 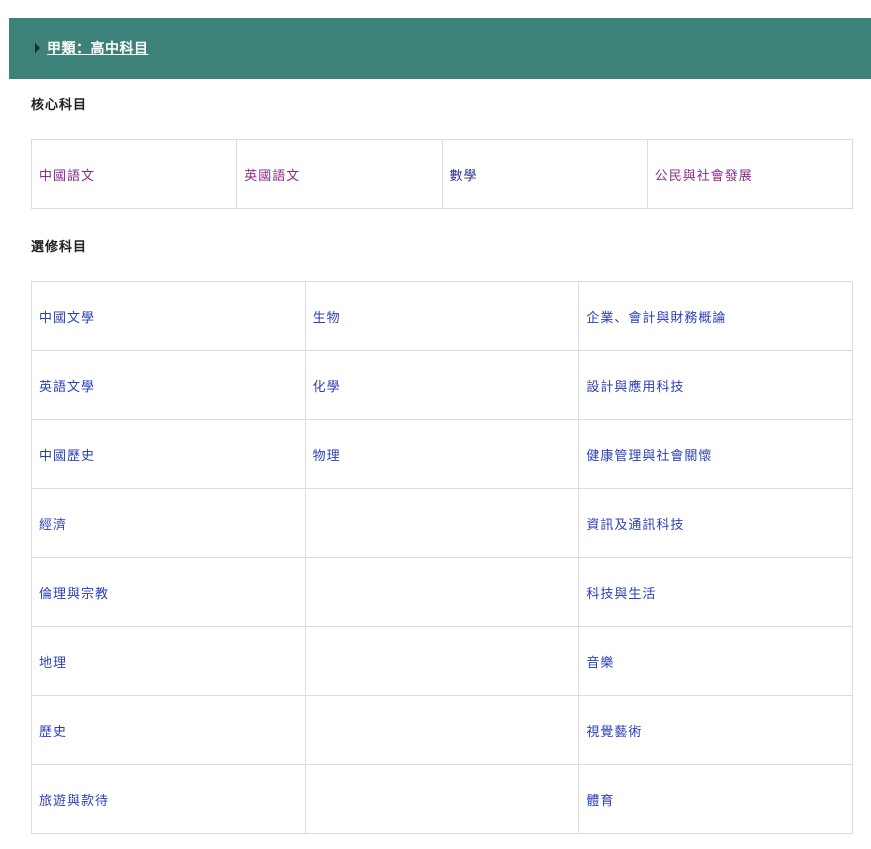 What do you see at coordinates (59, 105) in the screenshot?
I see `core-subjects-heading: 核心科目` at bounding box center [59, 105].